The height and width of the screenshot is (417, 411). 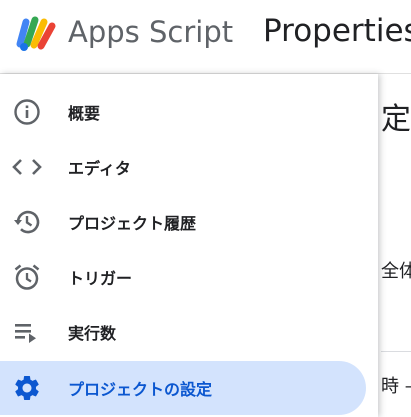 I want to click on nav-item-editor: エディタ, so click(x=183, y=167).